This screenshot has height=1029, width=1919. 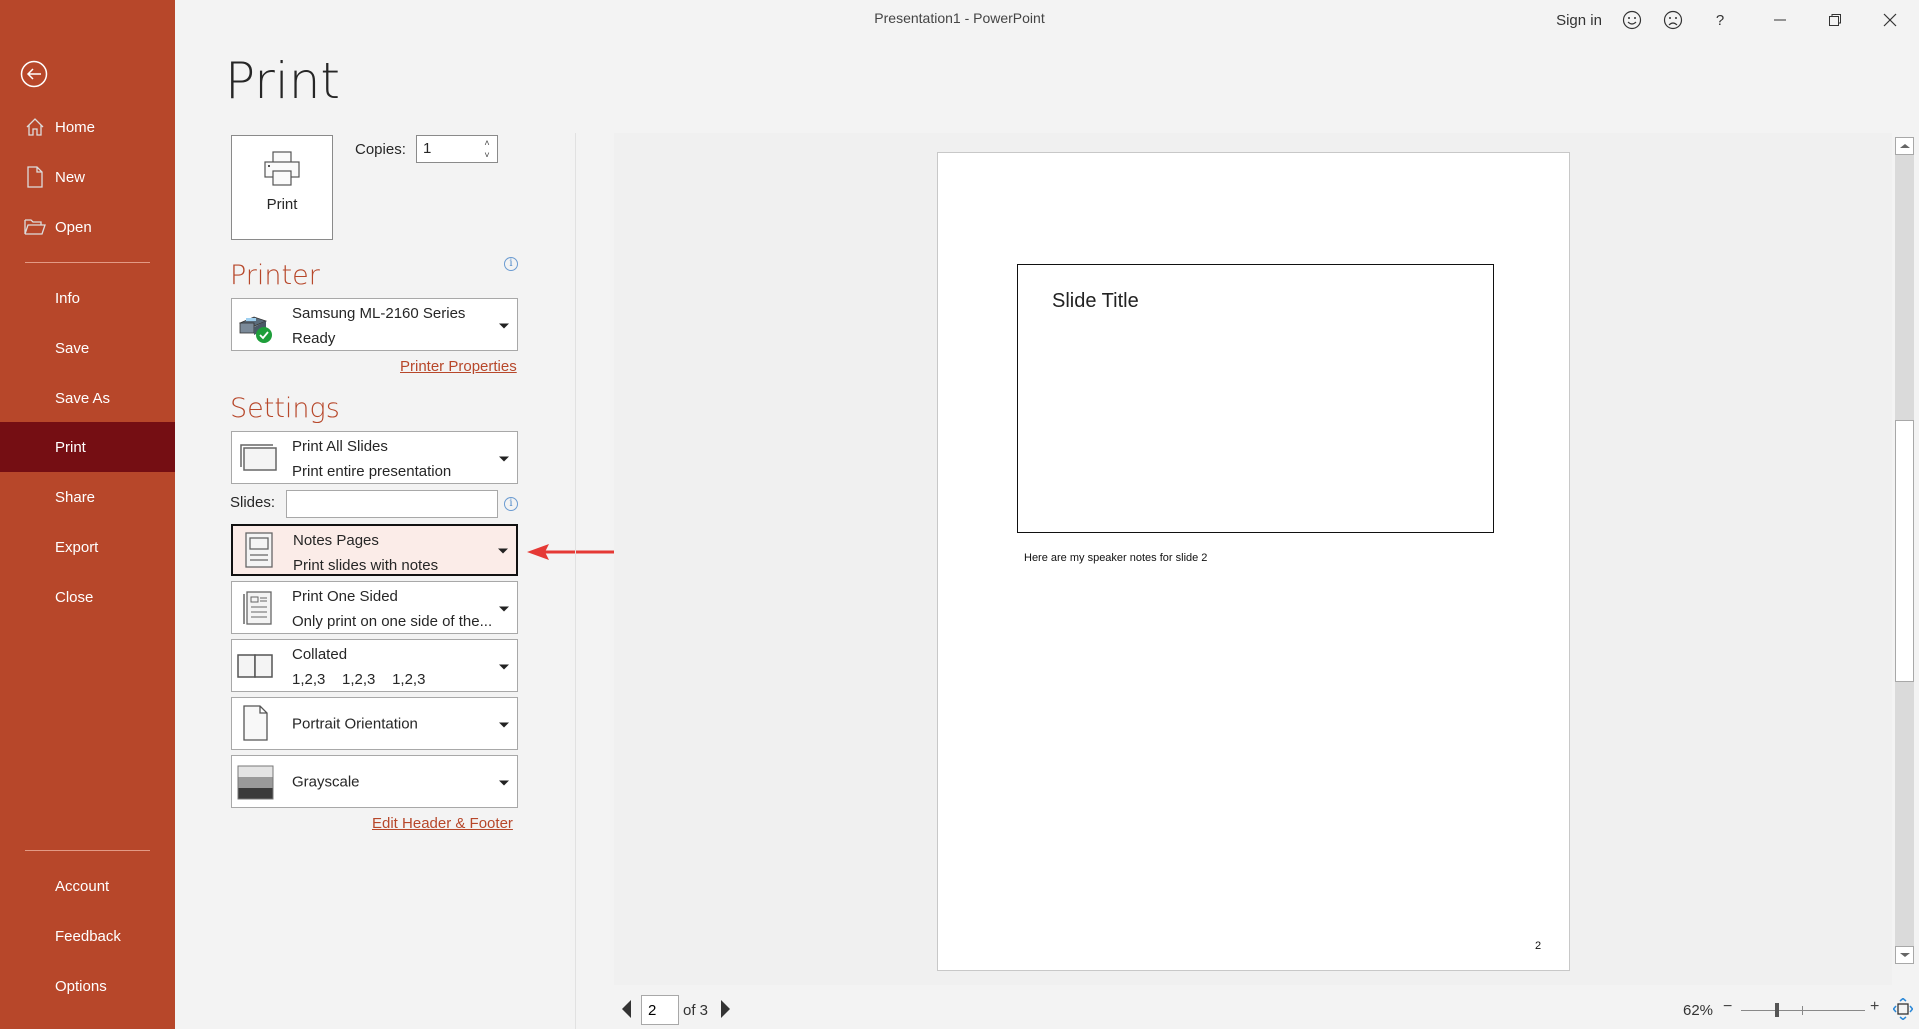 I want to click on page-number: 2, so click(x=1538, y=946).